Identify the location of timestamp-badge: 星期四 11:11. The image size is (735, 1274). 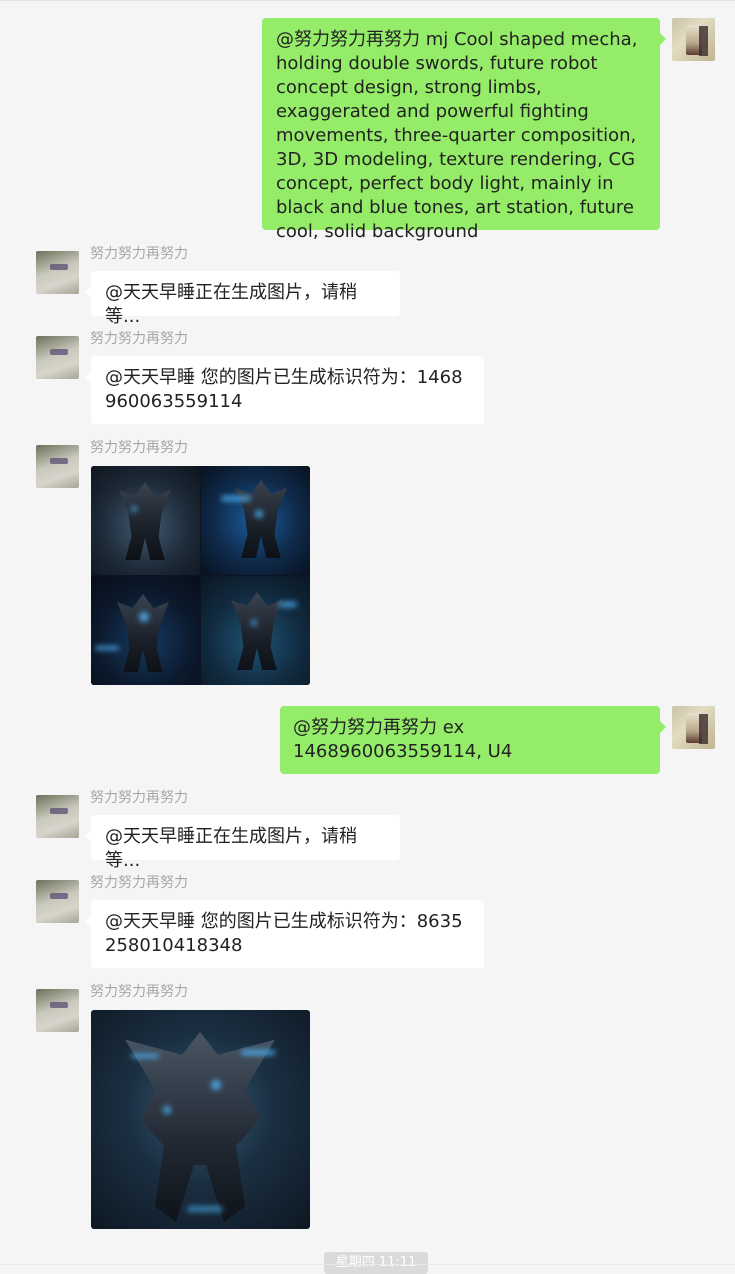
(376, 1263).